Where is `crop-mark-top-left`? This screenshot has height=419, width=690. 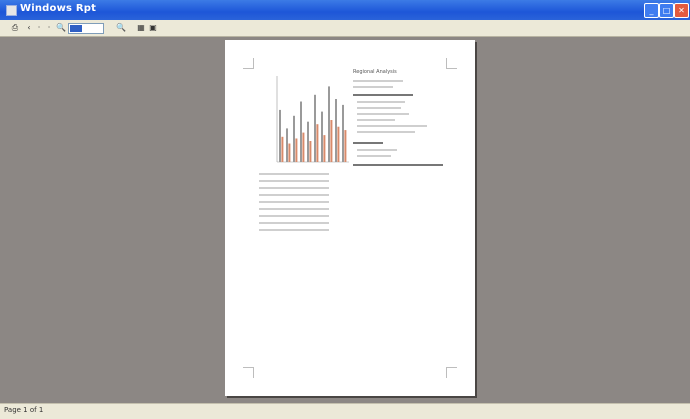
crop-mark-top-left is located at coordinates (248, 63).